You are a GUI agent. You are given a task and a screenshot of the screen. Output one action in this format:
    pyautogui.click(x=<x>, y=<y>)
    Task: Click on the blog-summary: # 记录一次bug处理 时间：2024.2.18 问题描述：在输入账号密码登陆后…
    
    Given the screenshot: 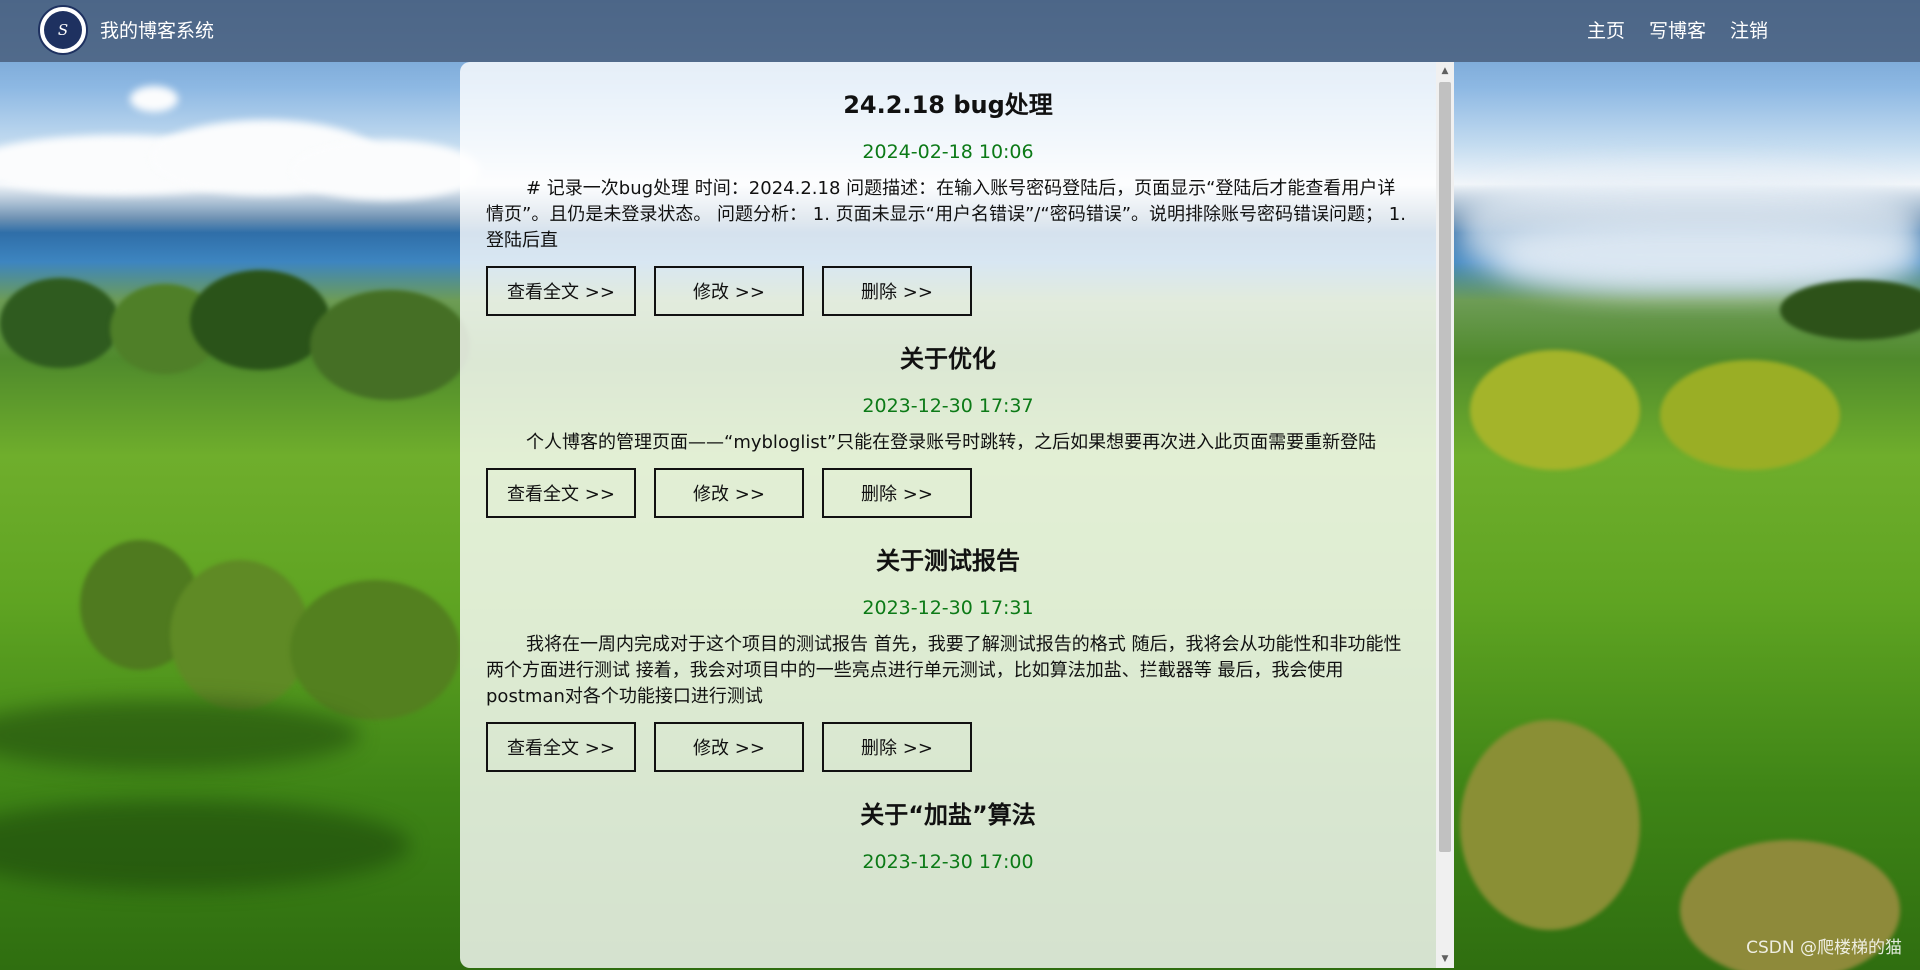 What is the action you would take?
    pyautogui.click(x=946, y=214)
    